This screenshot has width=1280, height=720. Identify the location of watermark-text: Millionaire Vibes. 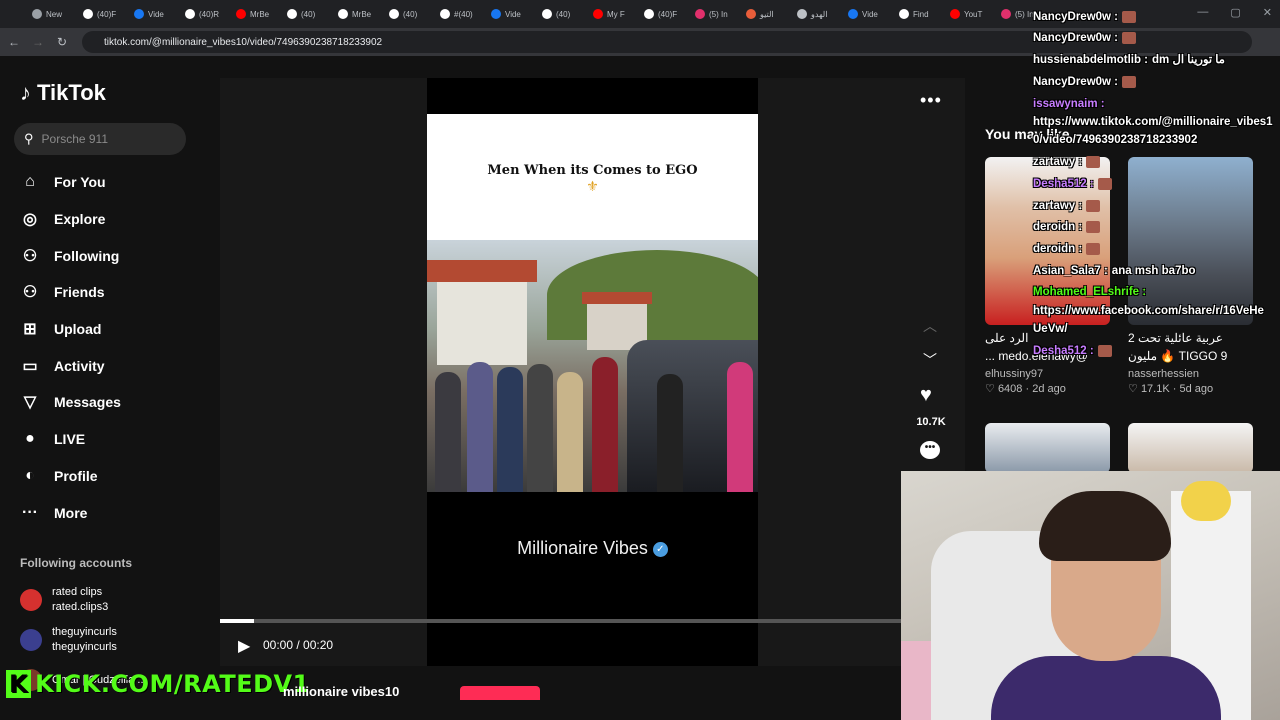
(582, 548).